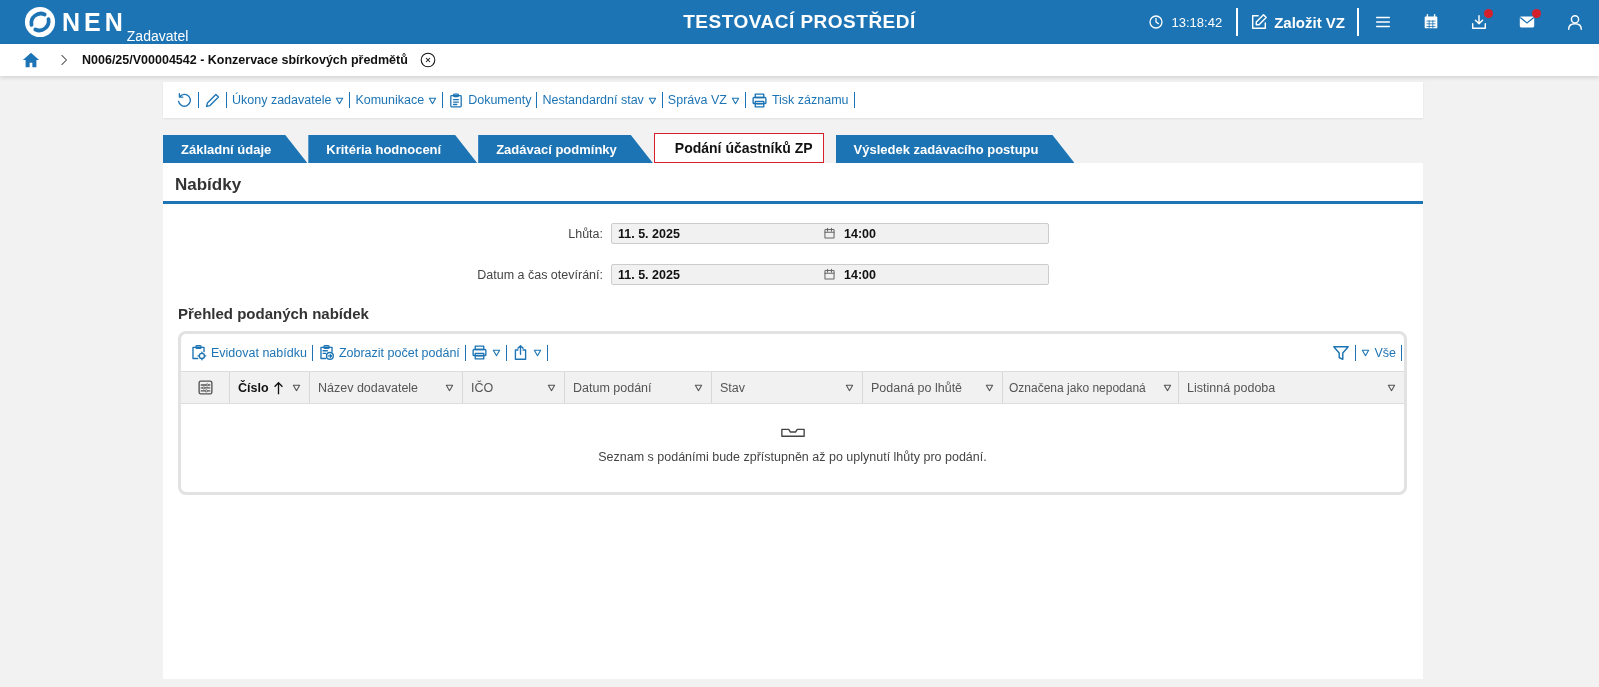 Image resolution: width=1599 pixels, height=687 pixels. What do you see at coordinates (932, 387) in the screenshot?
I see `column-header: Podaná po lhůtě` at bounding box center [932, 387].